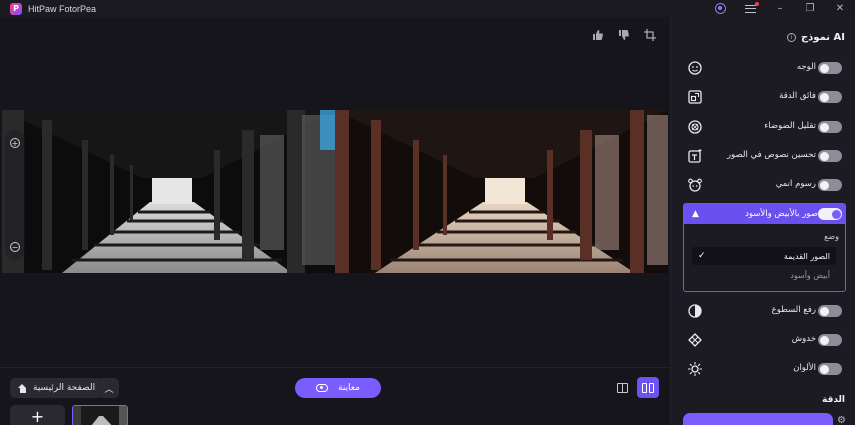  I want to click on main-menu-button, so click(750, 8).